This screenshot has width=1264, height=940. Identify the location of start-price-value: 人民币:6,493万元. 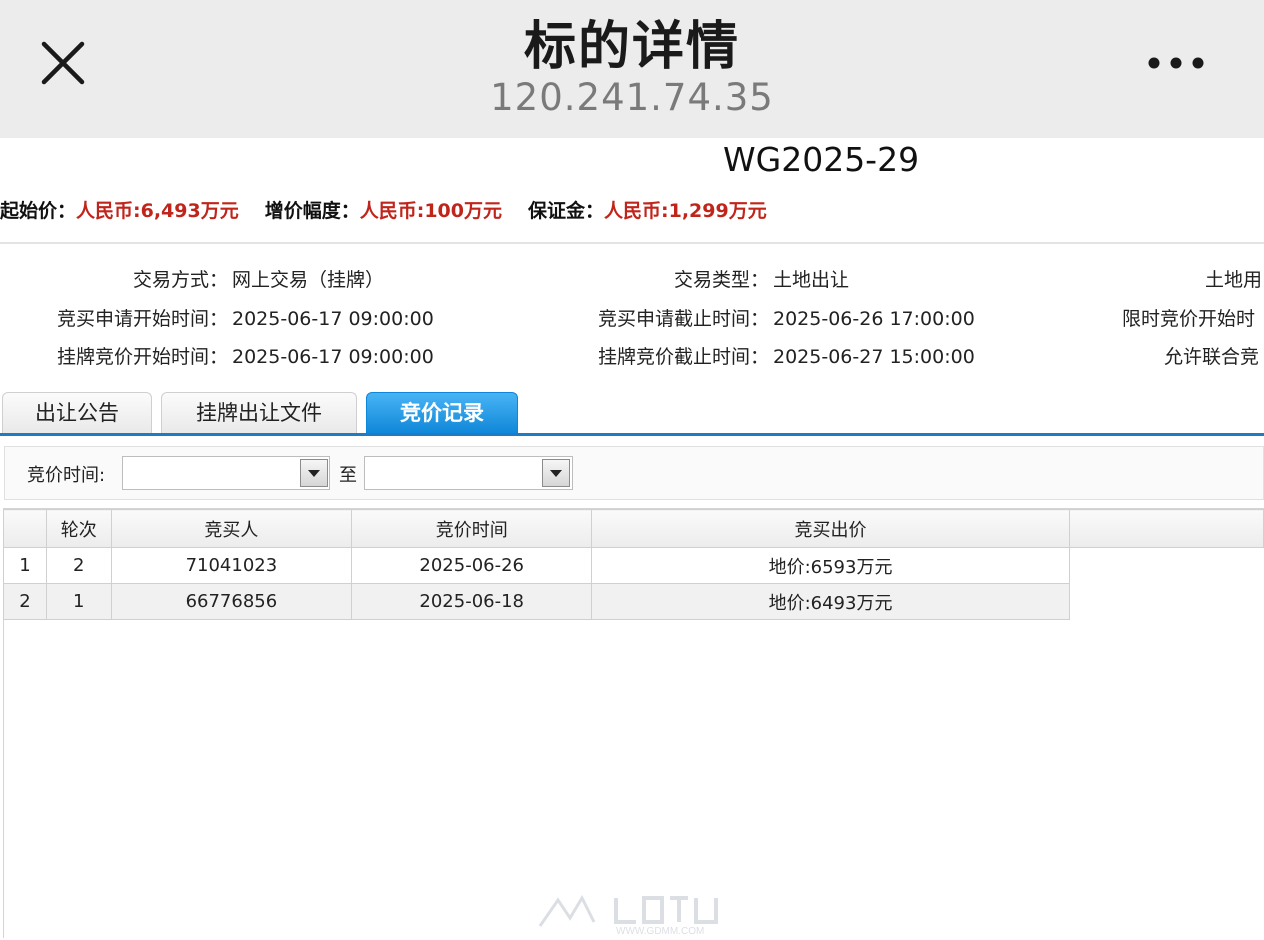
(157, 211).